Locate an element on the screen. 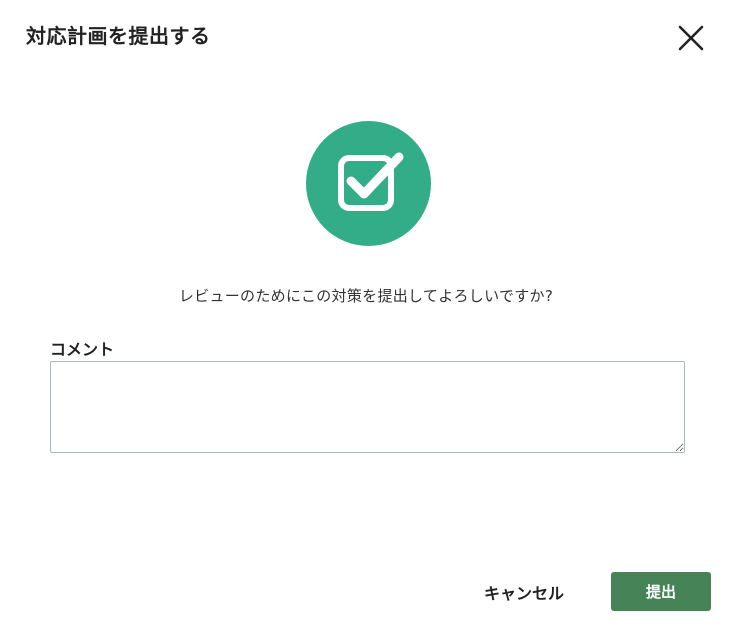 This screenshot has width=732, height=636. close-button is located at coordinates (691, 38).